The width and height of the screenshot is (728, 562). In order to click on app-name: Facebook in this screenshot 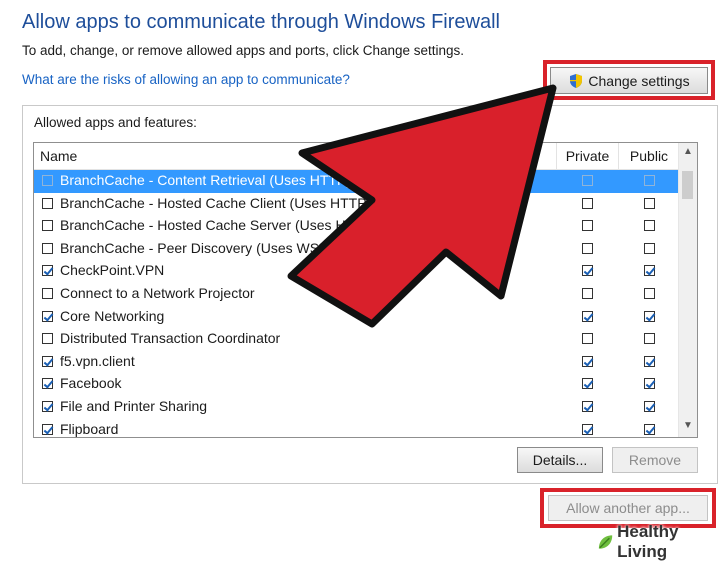, I will do `click(91, 383)`.